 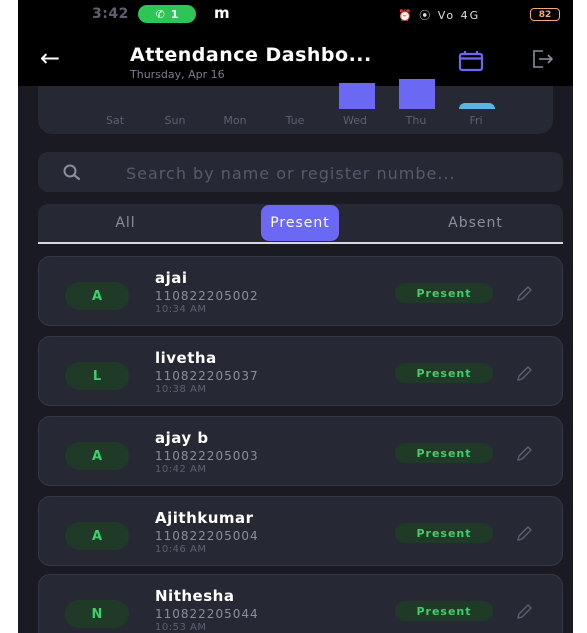 I want to click on call-indicator-pill: ✆ 1, so click(x=167, y=14).